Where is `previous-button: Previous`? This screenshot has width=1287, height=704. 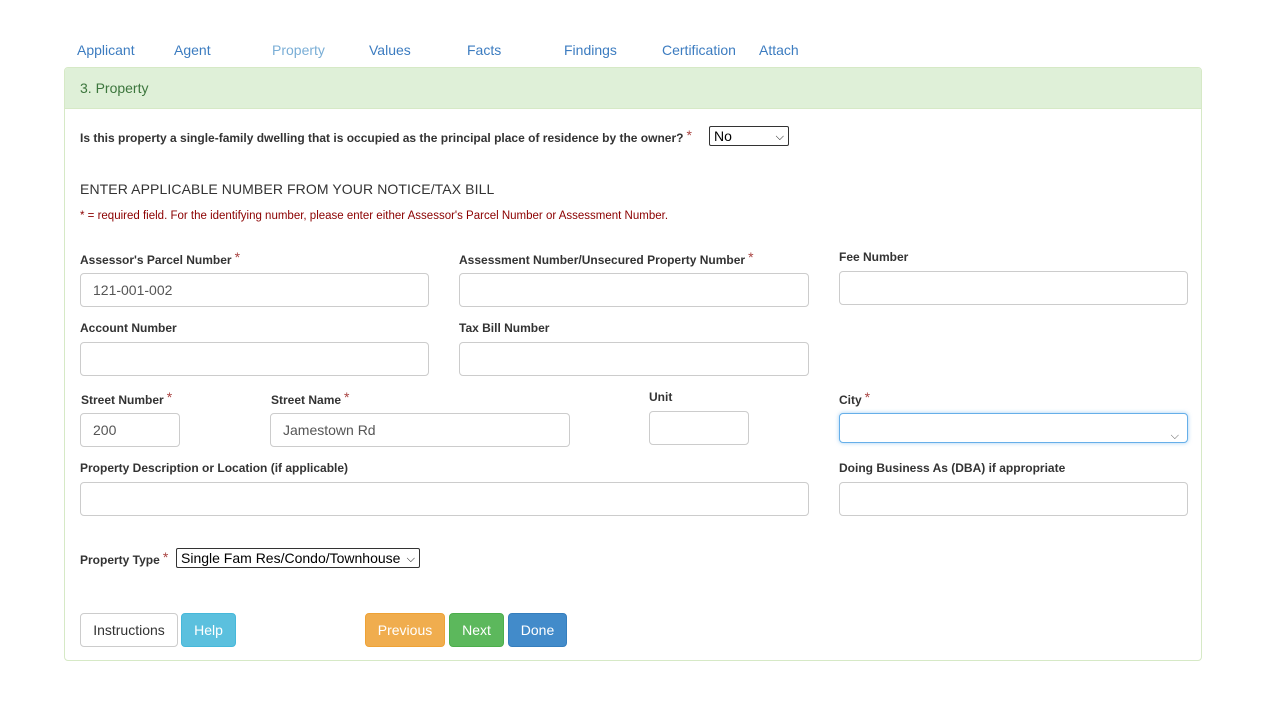 previous-button: Previous is located at coordinates (405, 630).